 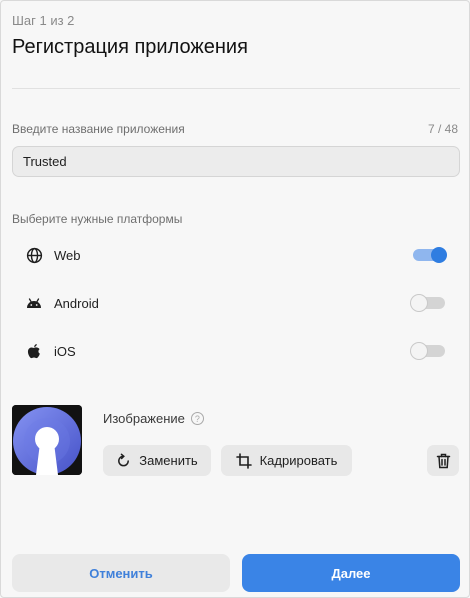 What do you see at coordinates (97, 219) in the screenshot?
I see `platforms-label: Выберите нужные платформы` at bounding box center [97, 219].